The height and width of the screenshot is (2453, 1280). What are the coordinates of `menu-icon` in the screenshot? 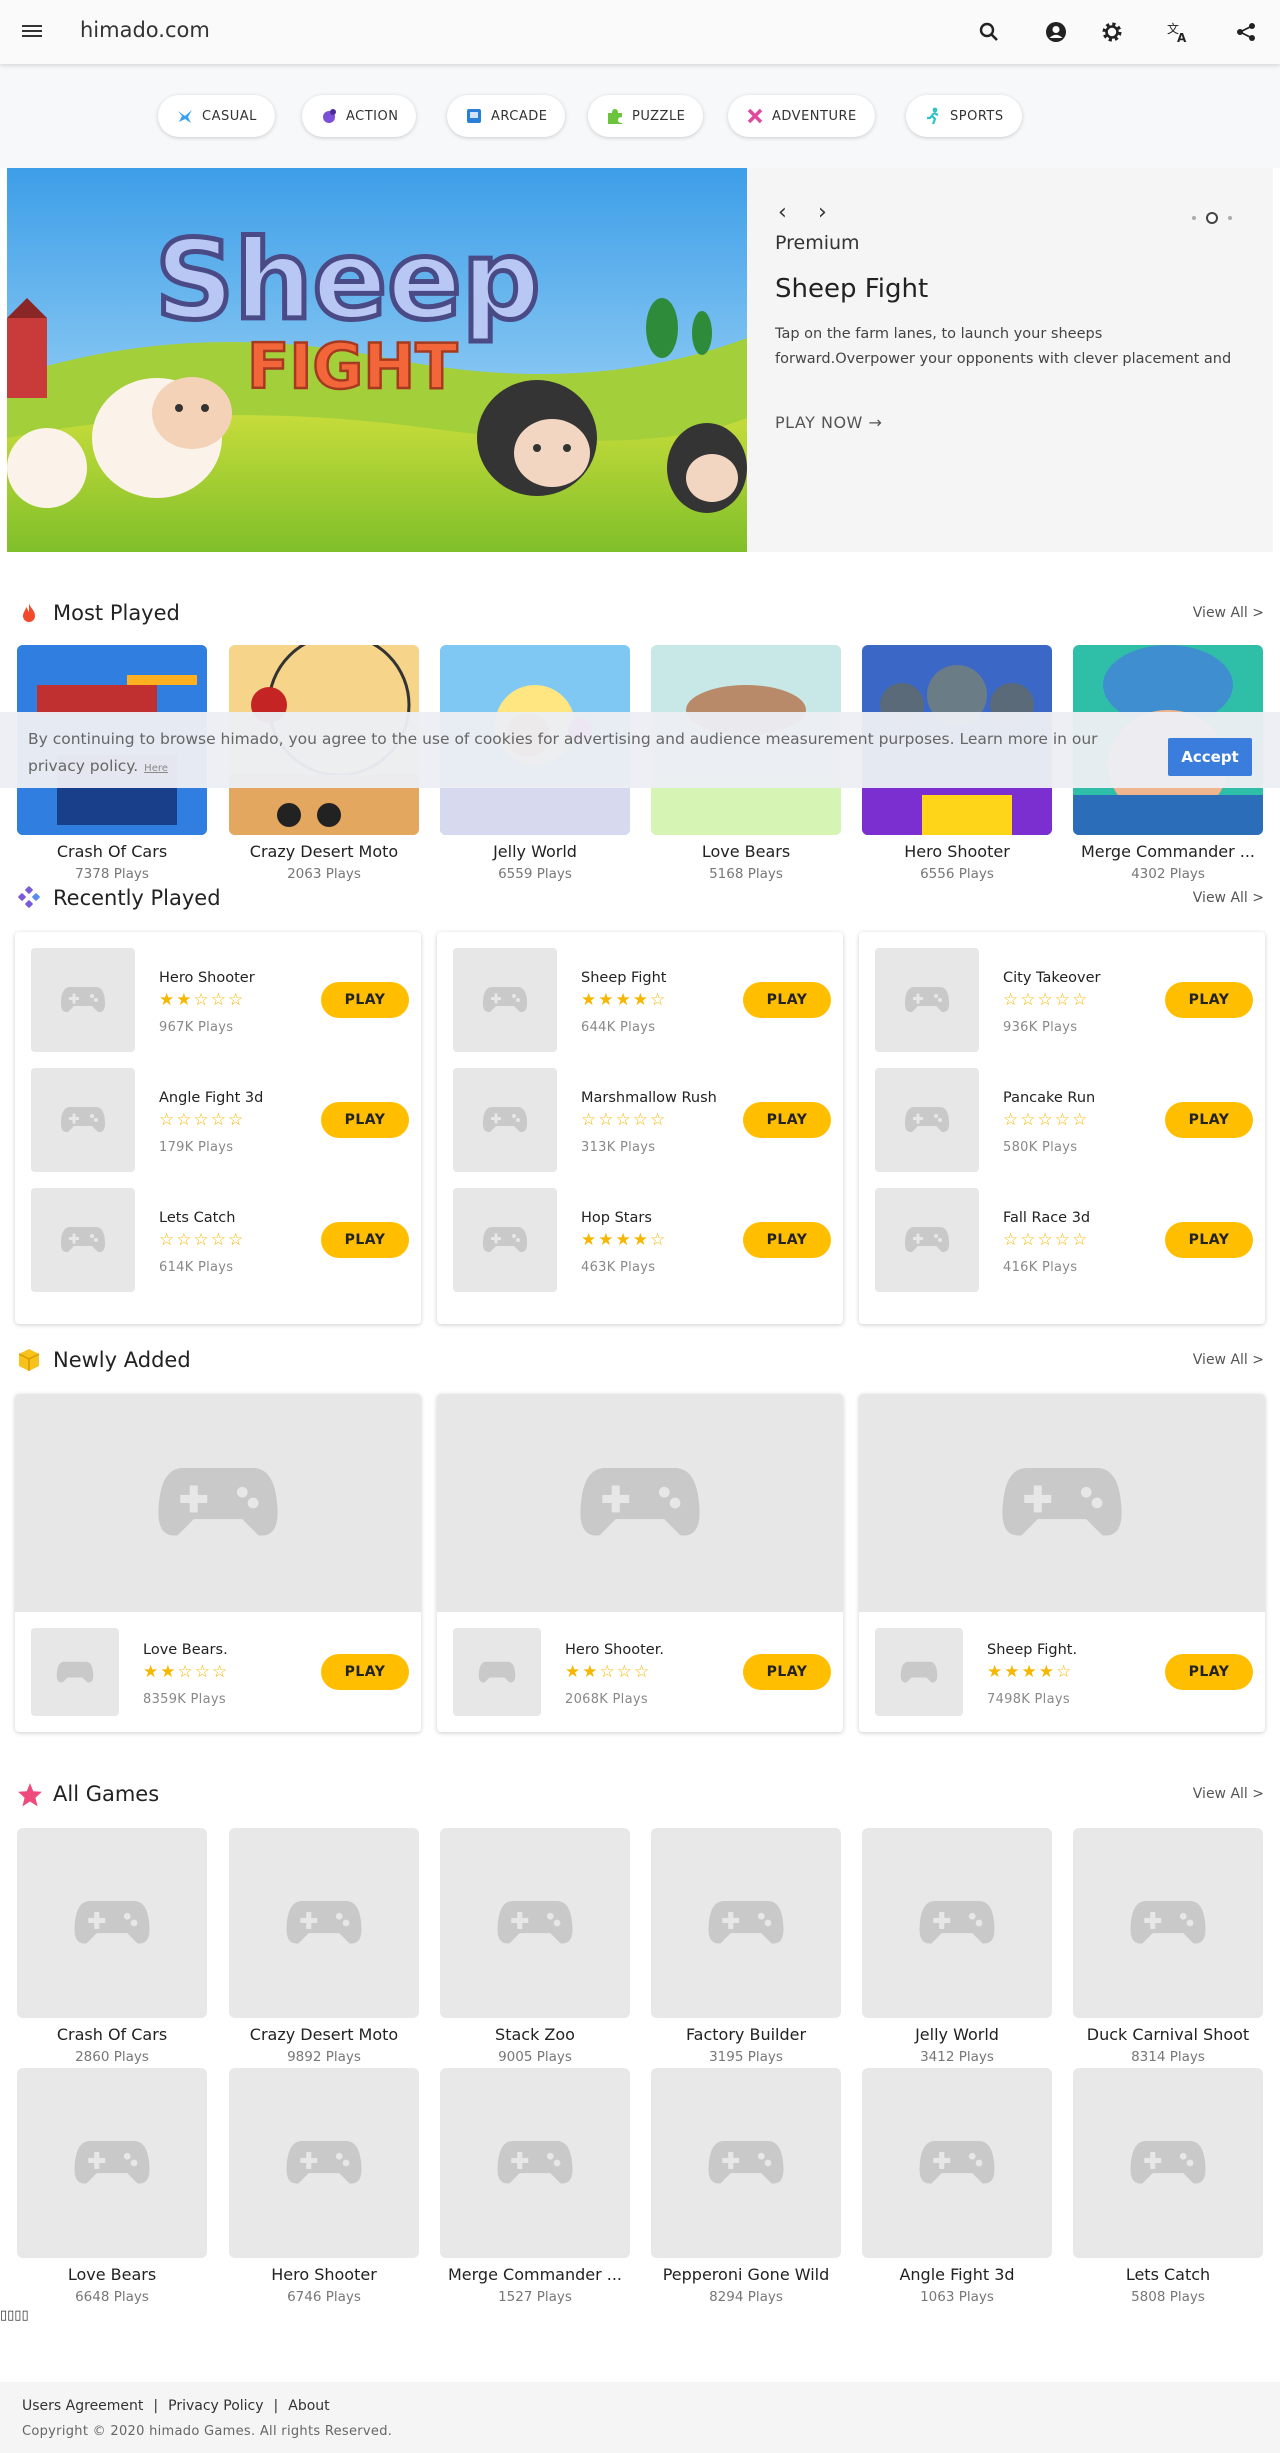 It's located at (32, 31).